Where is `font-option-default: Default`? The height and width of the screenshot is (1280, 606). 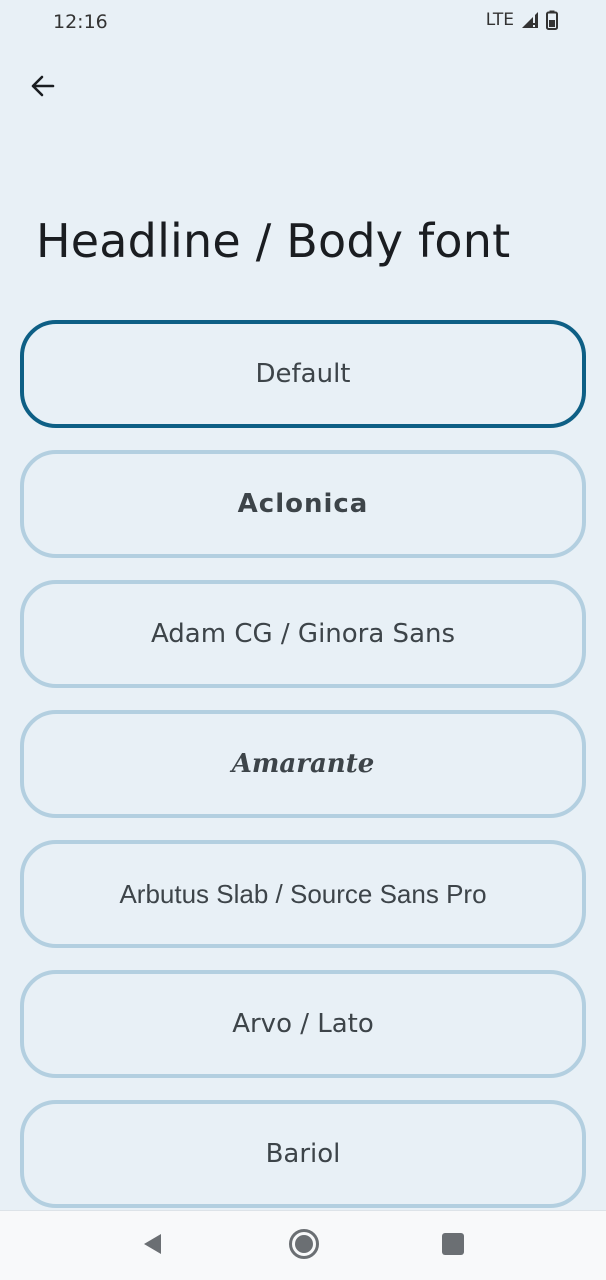
font-option-default: Default is located at coordinates (303, 374).